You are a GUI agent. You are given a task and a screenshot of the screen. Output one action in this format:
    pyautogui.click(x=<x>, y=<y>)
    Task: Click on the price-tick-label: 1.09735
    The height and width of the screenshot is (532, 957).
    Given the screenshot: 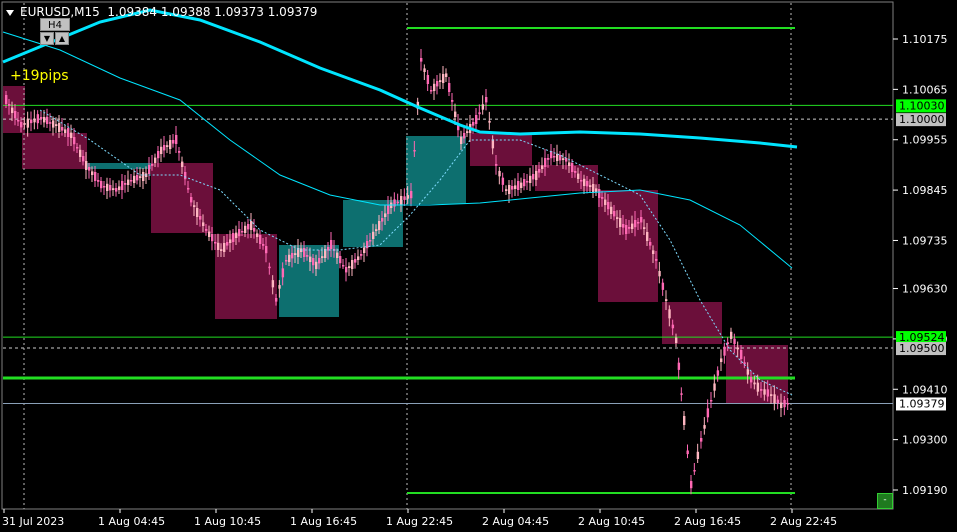 What is the action you would take?
    pyautogui.click(x=925, y=240)
    